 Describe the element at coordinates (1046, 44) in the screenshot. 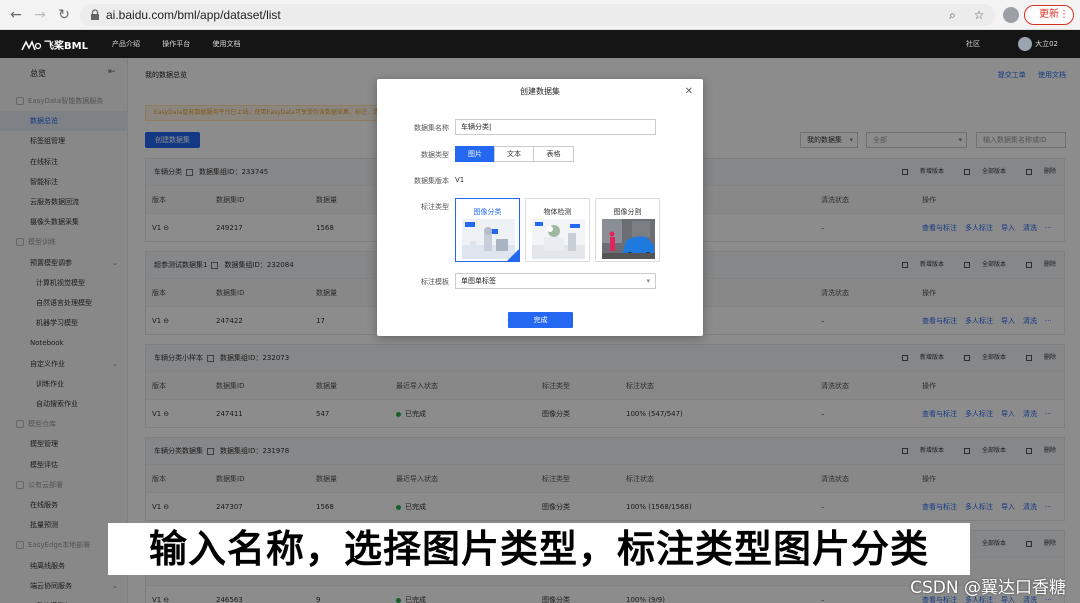

I see `user-name: 大立02` at that location.